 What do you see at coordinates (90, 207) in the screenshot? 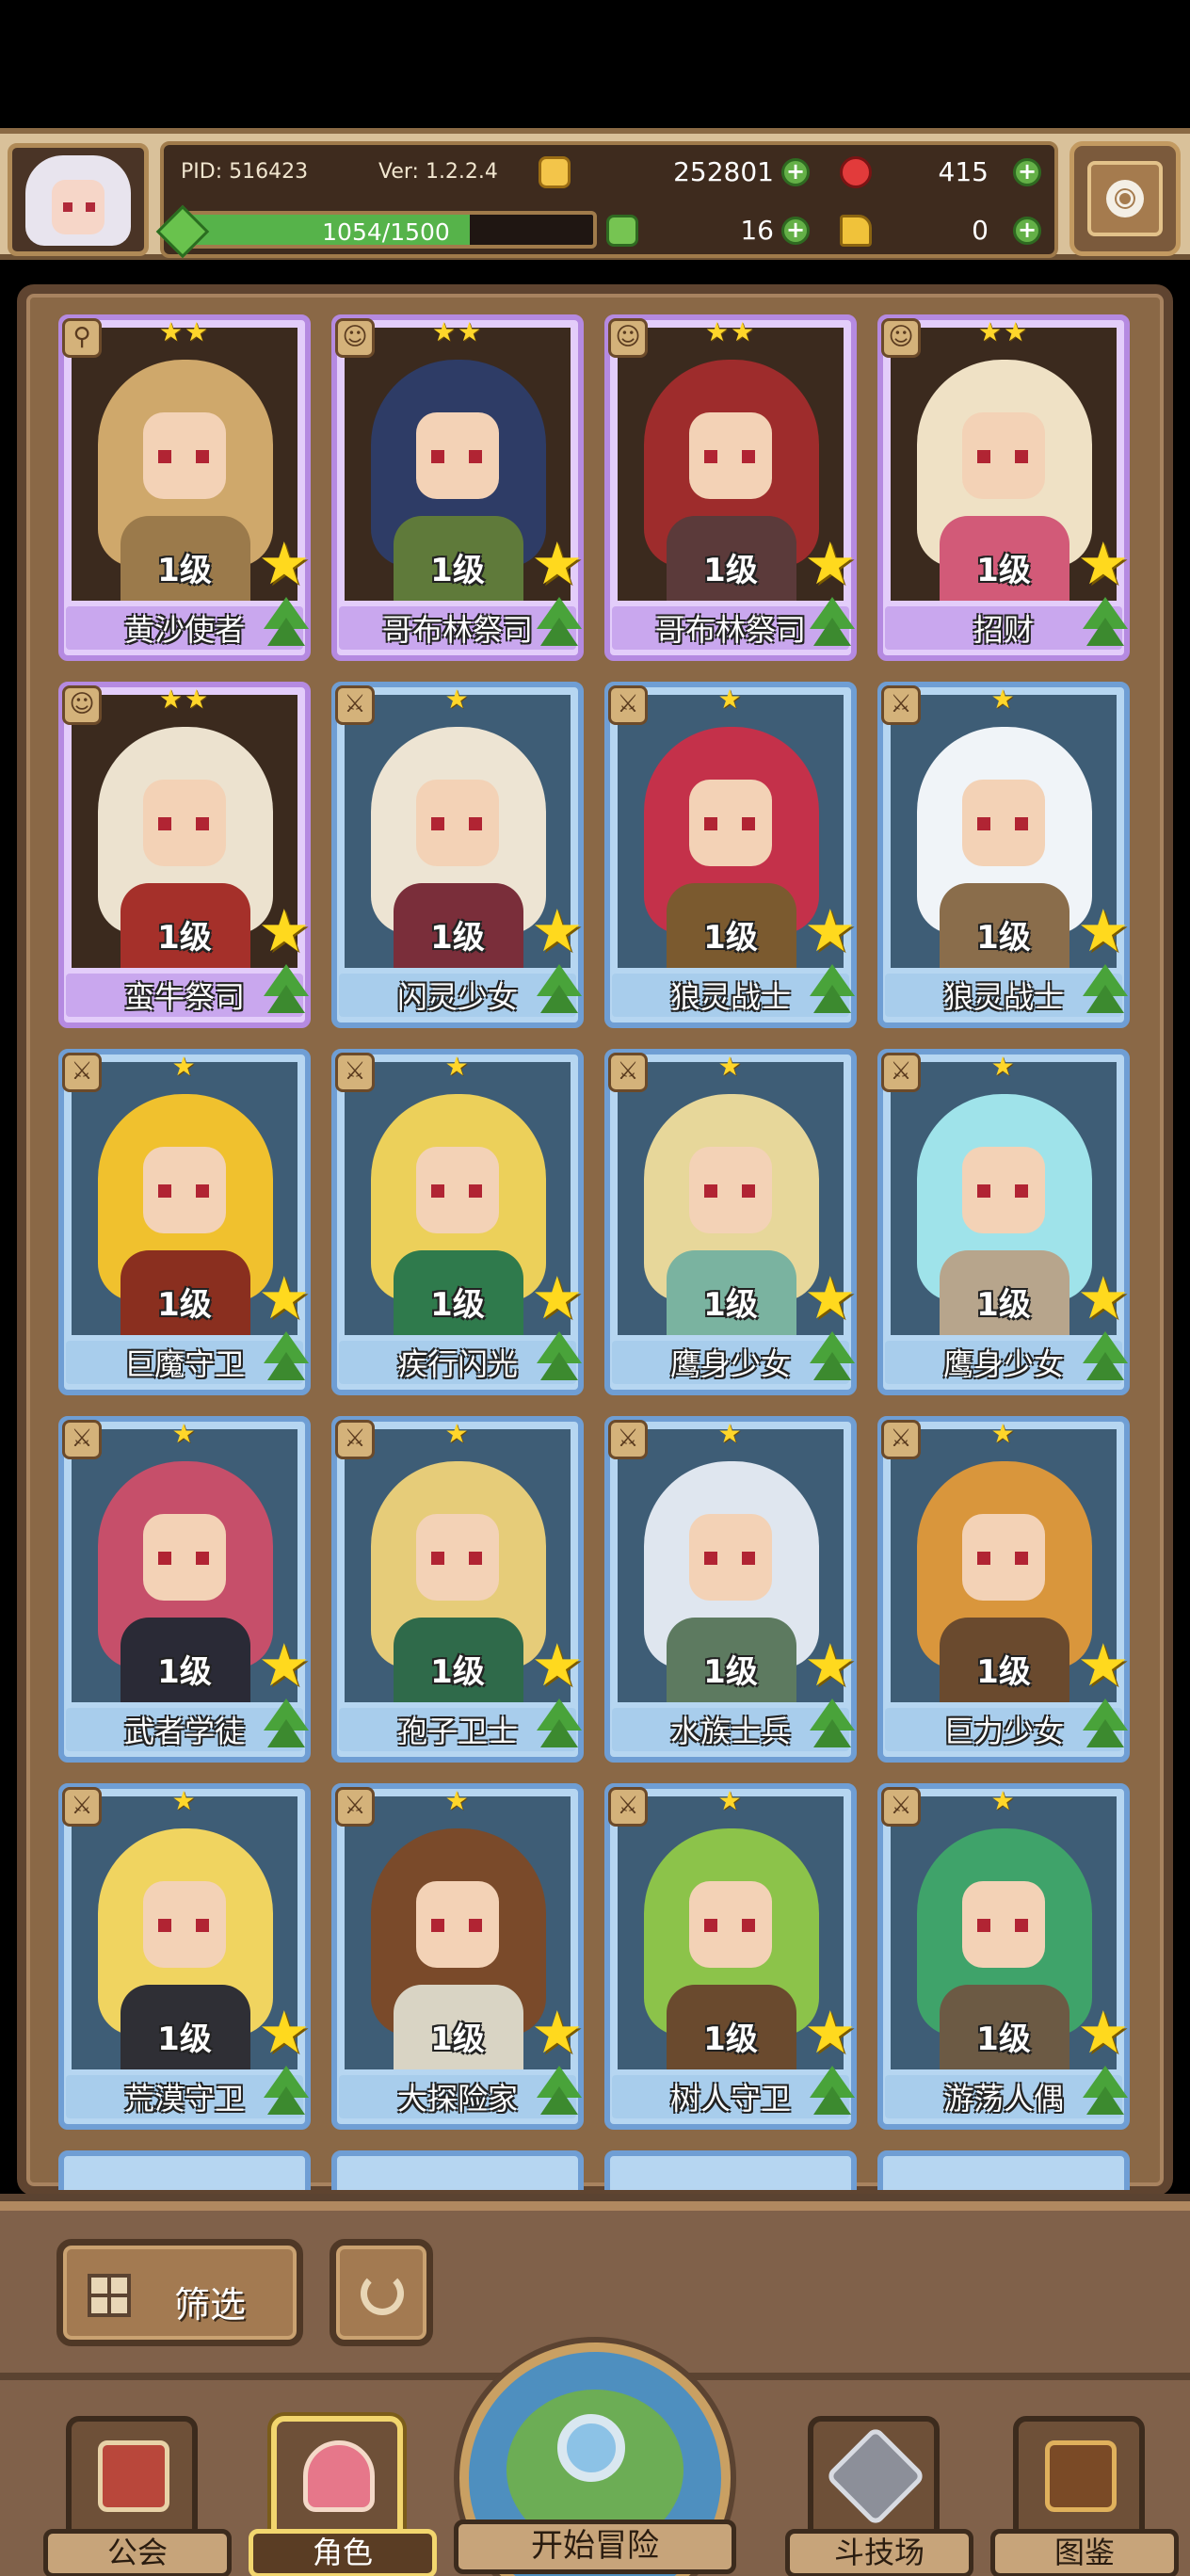
I see `avatar-eye` at bounding box center [90, 207].